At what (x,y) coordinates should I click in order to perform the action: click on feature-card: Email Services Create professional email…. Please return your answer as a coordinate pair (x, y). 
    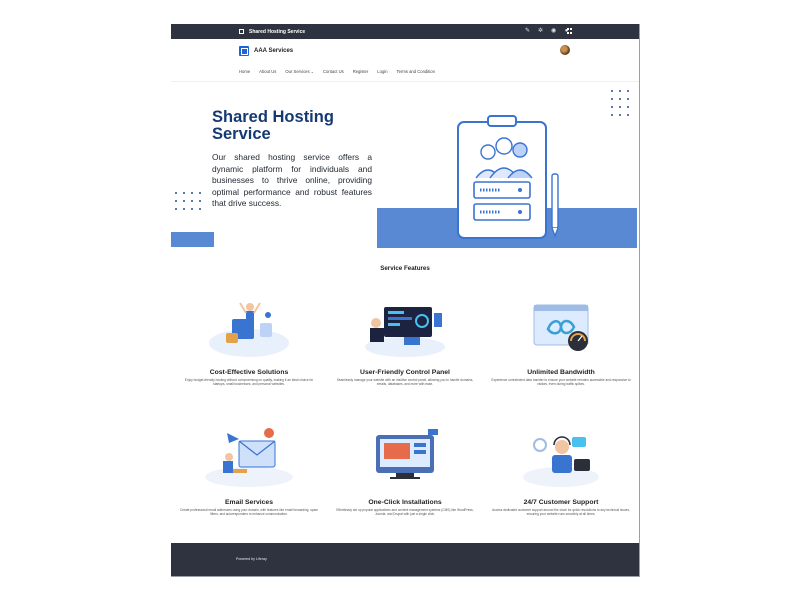
    Looking at the image, I should click on (249, 467).